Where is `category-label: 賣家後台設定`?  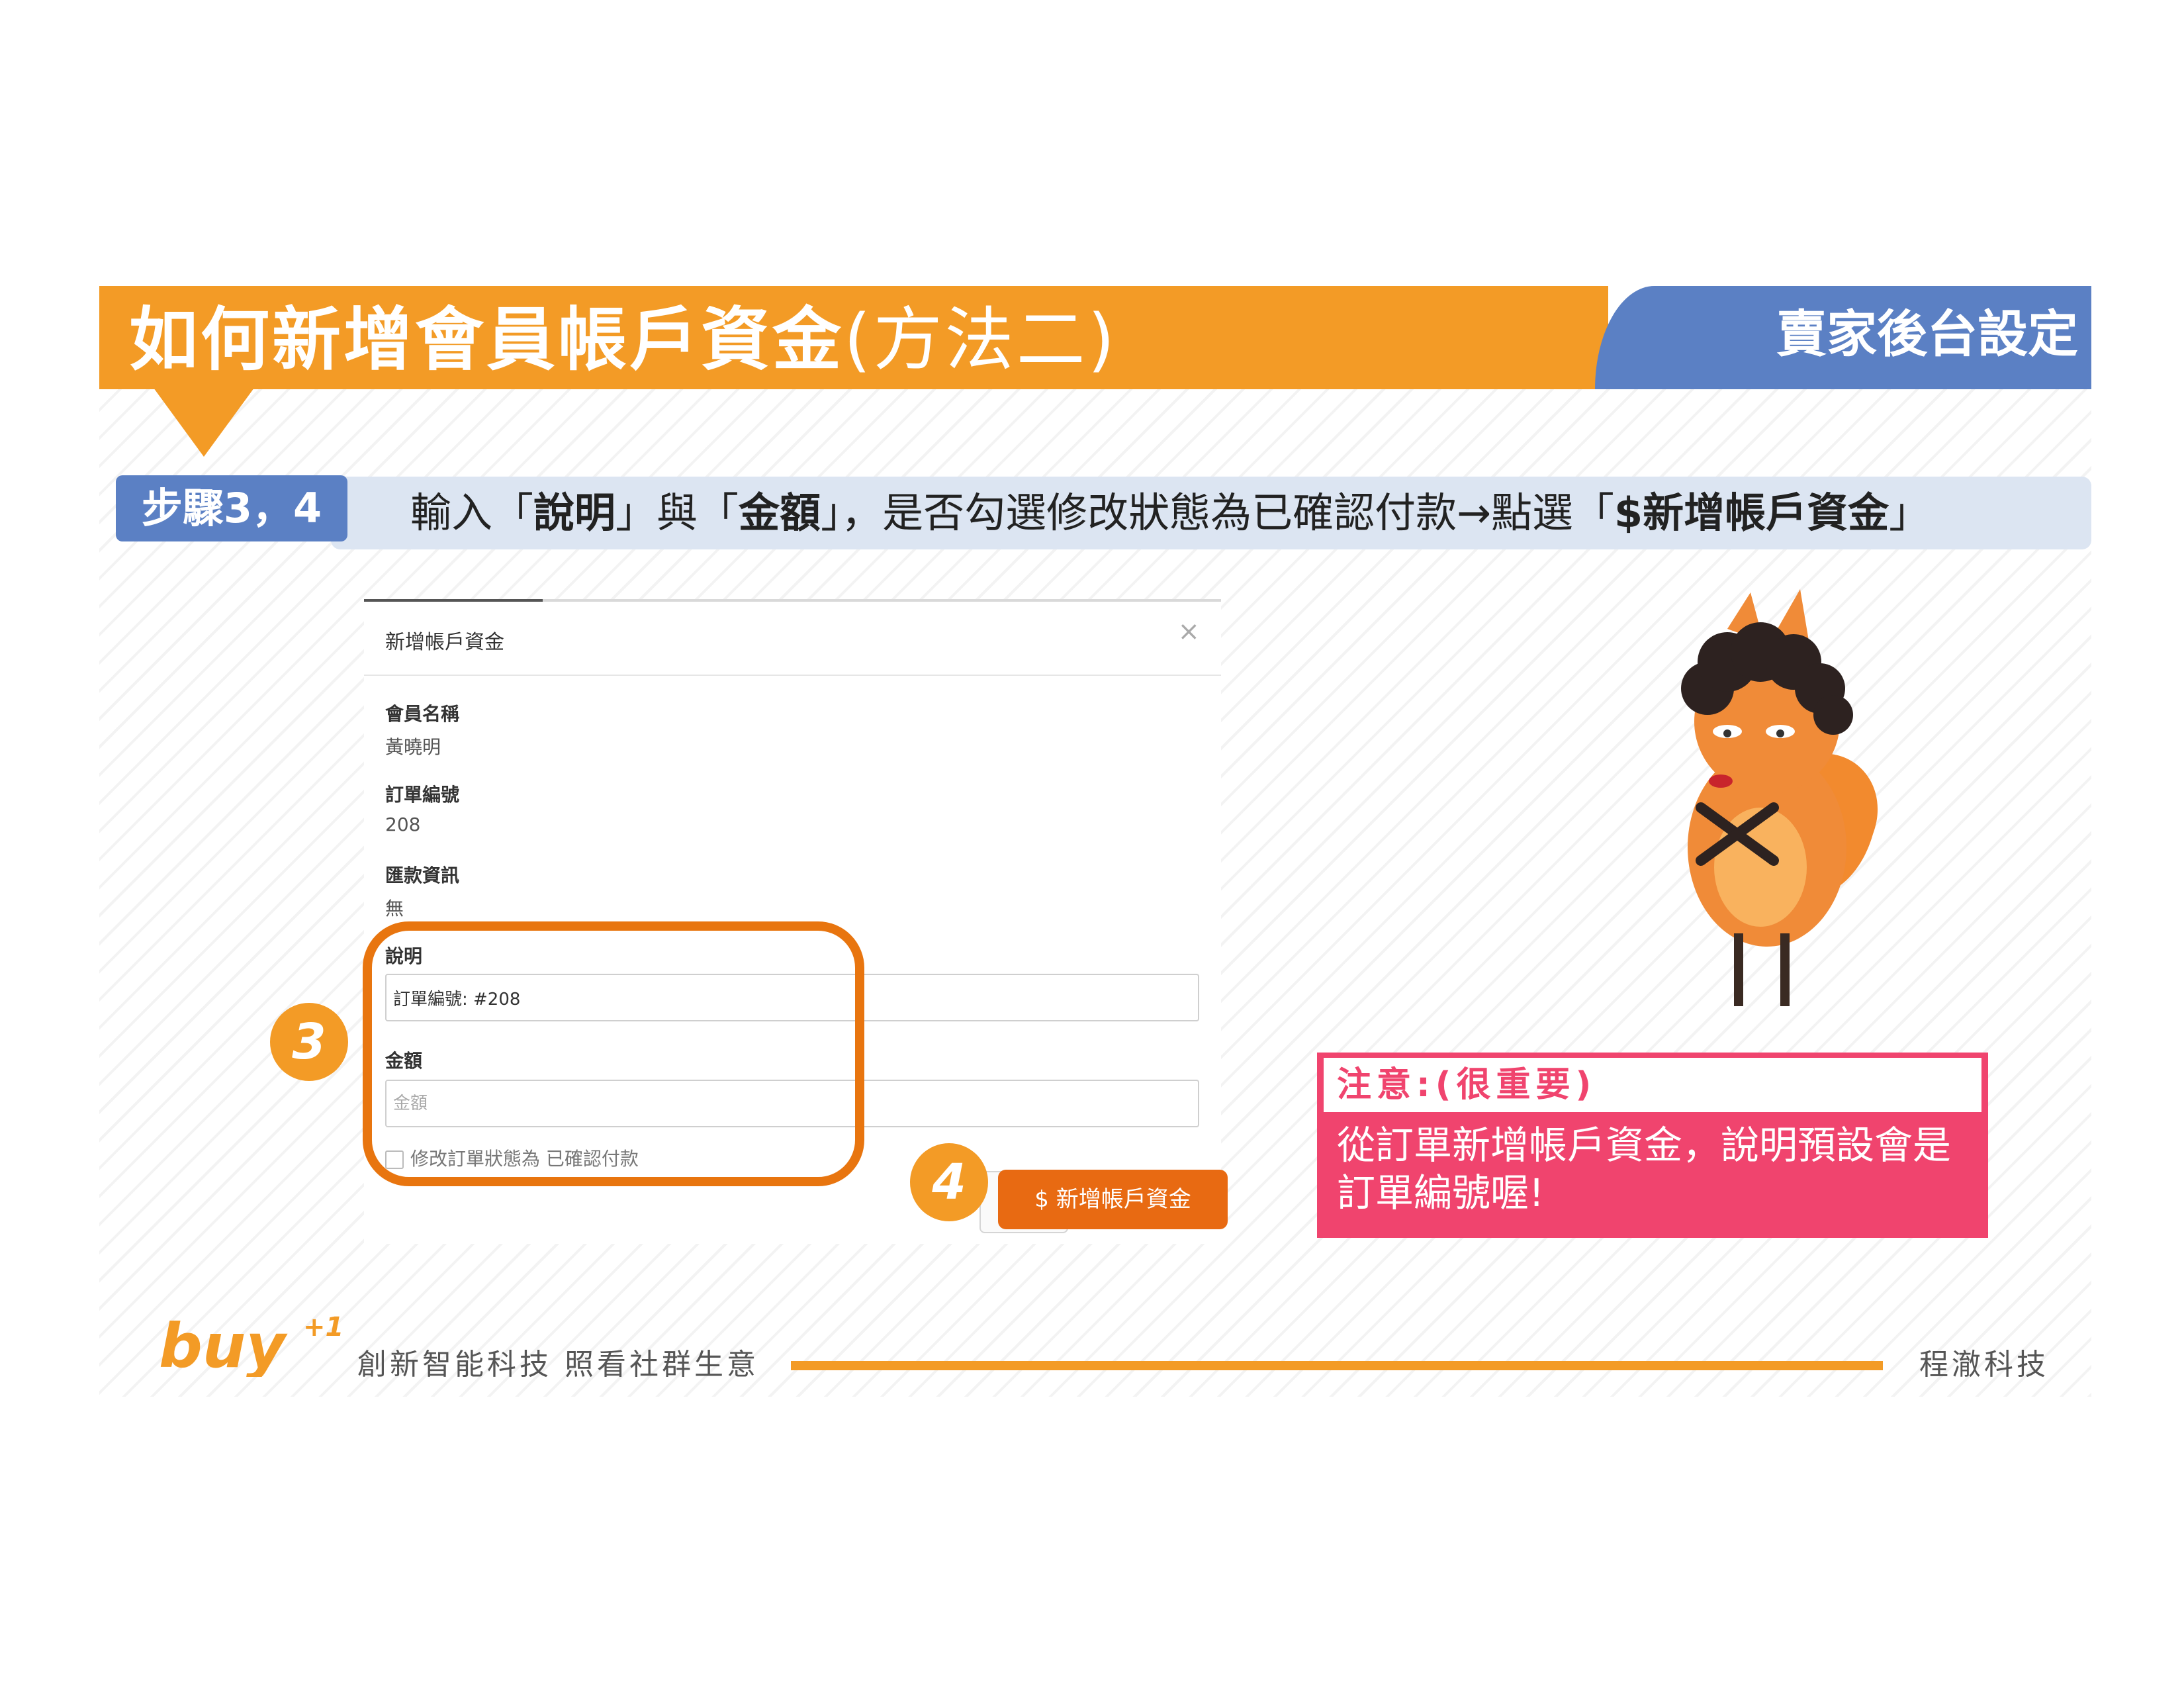
category-label: 賣家後台設定 is located at coordinates (1927, 334).